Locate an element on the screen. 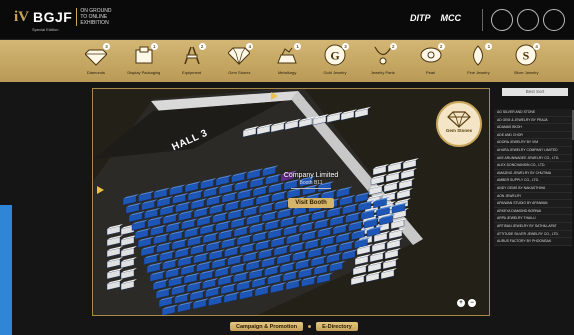  exhibitor-list-item: AON JEWELRY is located at coordinates (533, 196).